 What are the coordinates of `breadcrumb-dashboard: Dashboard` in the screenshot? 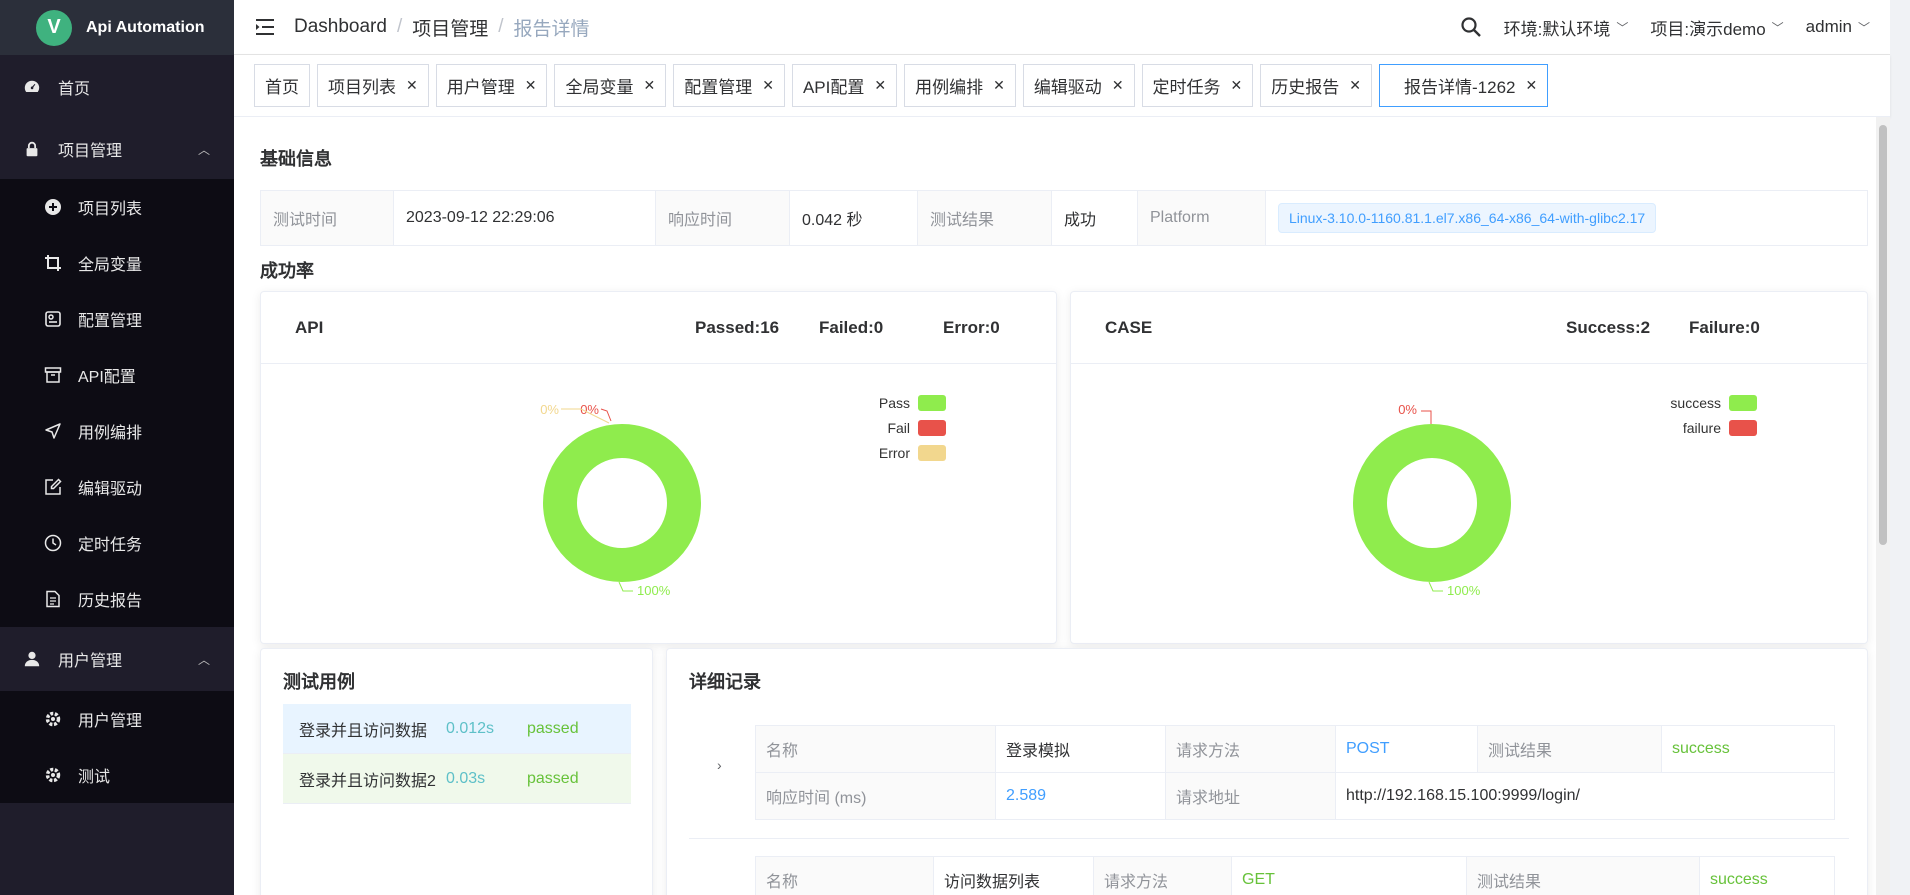 It's located at (340, 27).